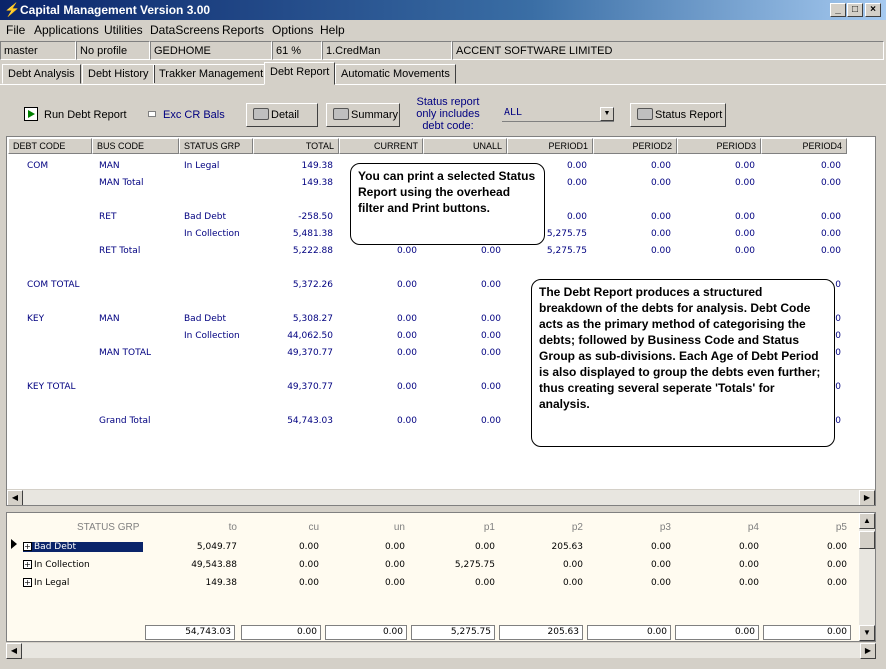  What do you see at coordinates (152, 114) in the screenshot?
I see `exc-cr-bals-checkbox` at bounding box center [152, 114].